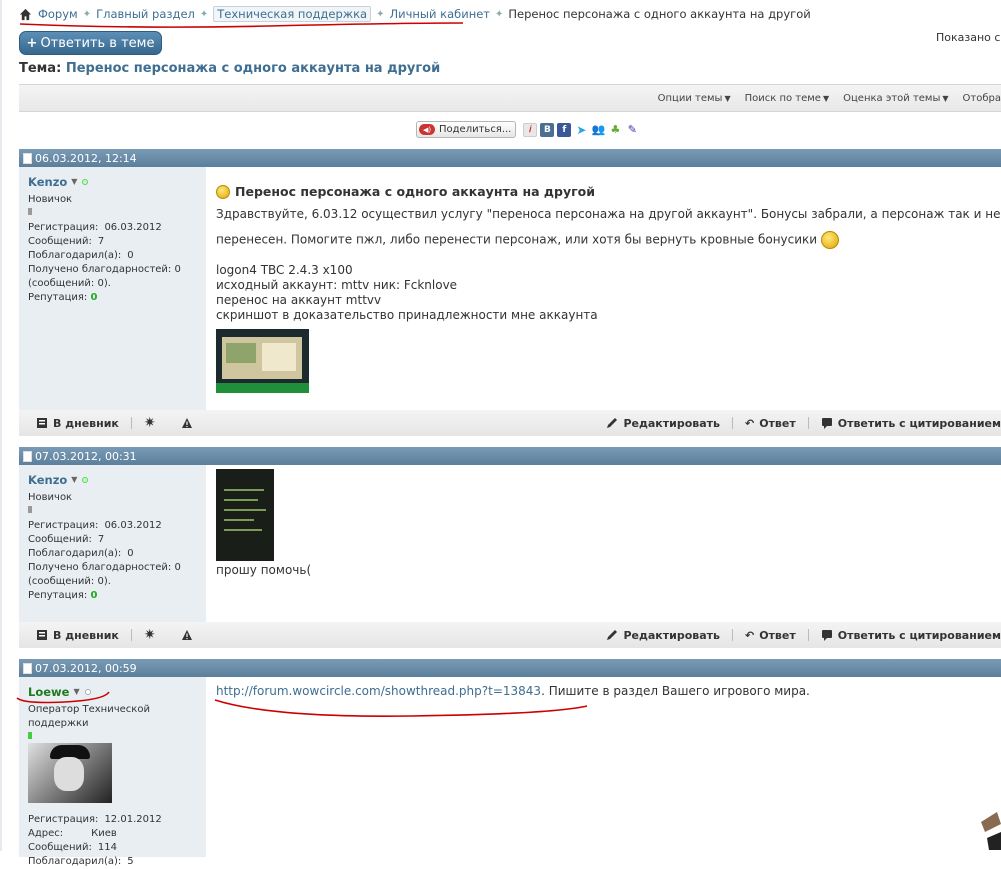 The height and width of the screenshot is (869, 1001). I want to click on breadcrumb-link-main: Главный раздел, so click(145, 14).